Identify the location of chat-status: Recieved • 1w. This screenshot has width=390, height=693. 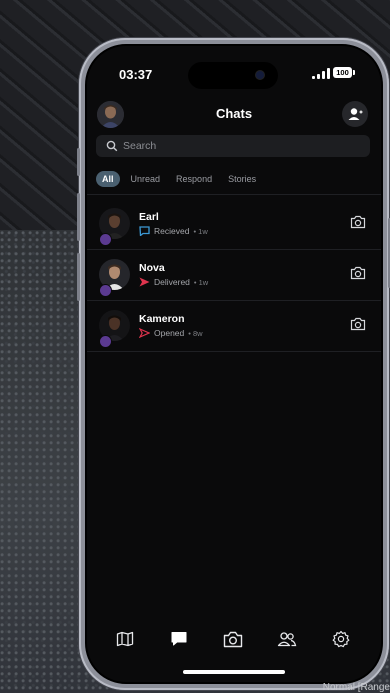
(173, 231).